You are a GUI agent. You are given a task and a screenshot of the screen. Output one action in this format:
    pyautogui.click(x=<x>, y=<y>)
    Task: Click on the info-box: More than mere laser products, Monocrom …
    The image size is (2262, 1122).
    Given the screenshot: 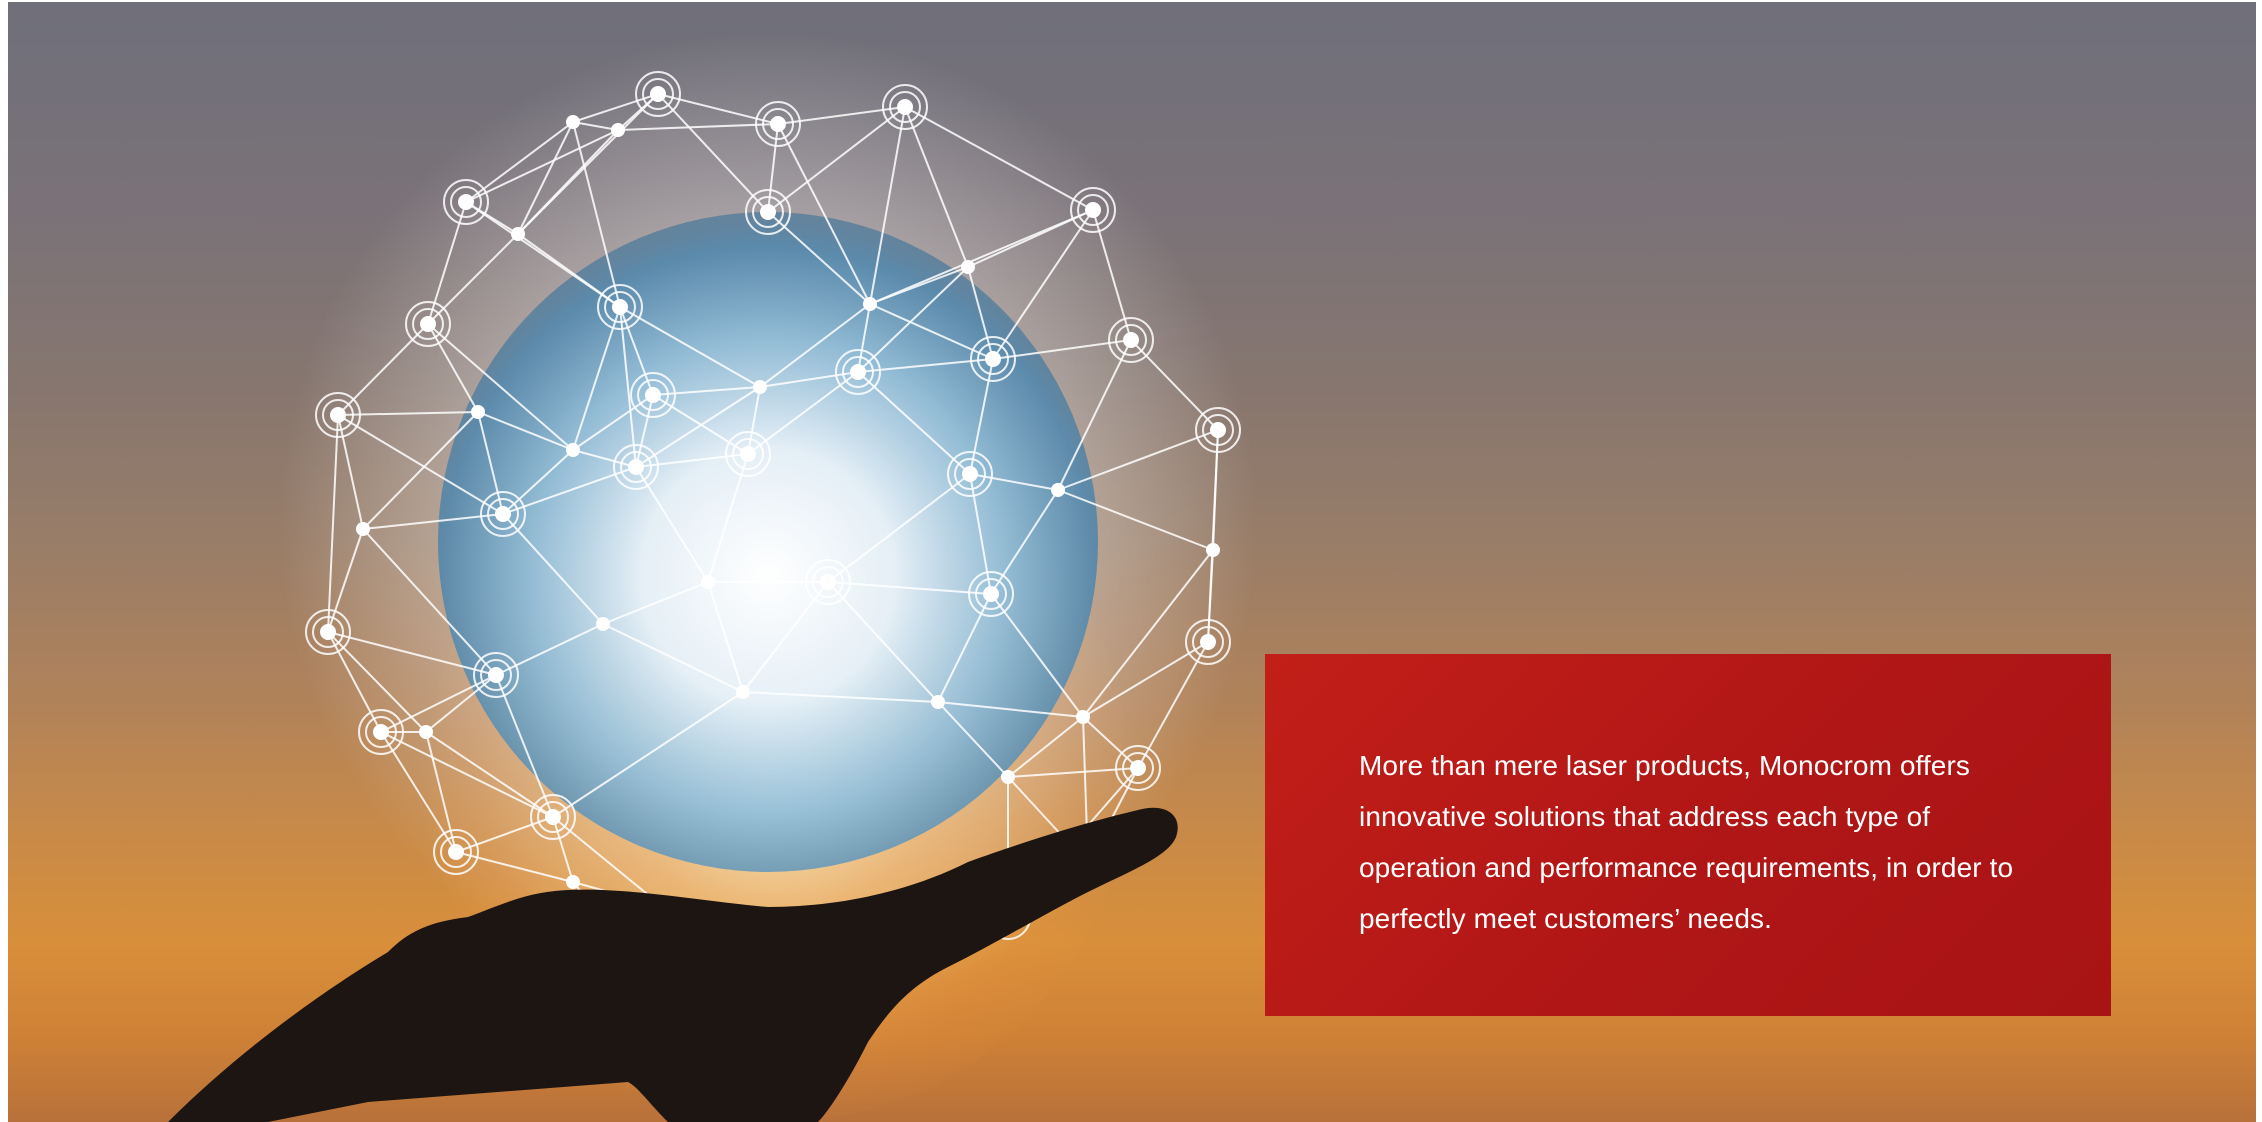 What is the action you would take?
    pyautogui.click(x=1688, y=835)
    